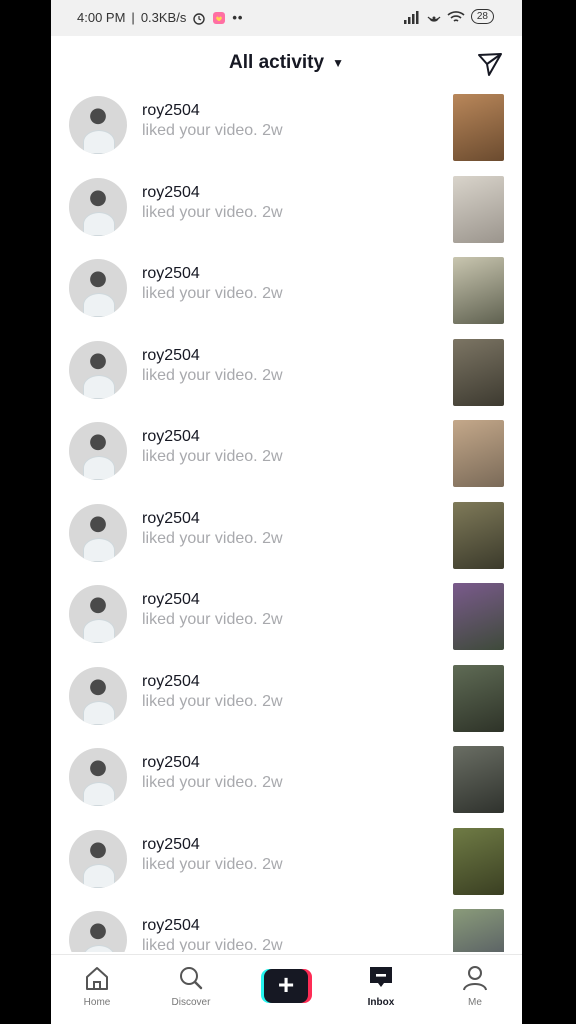  I want to click on nav-me: Me, so click(475, 986).